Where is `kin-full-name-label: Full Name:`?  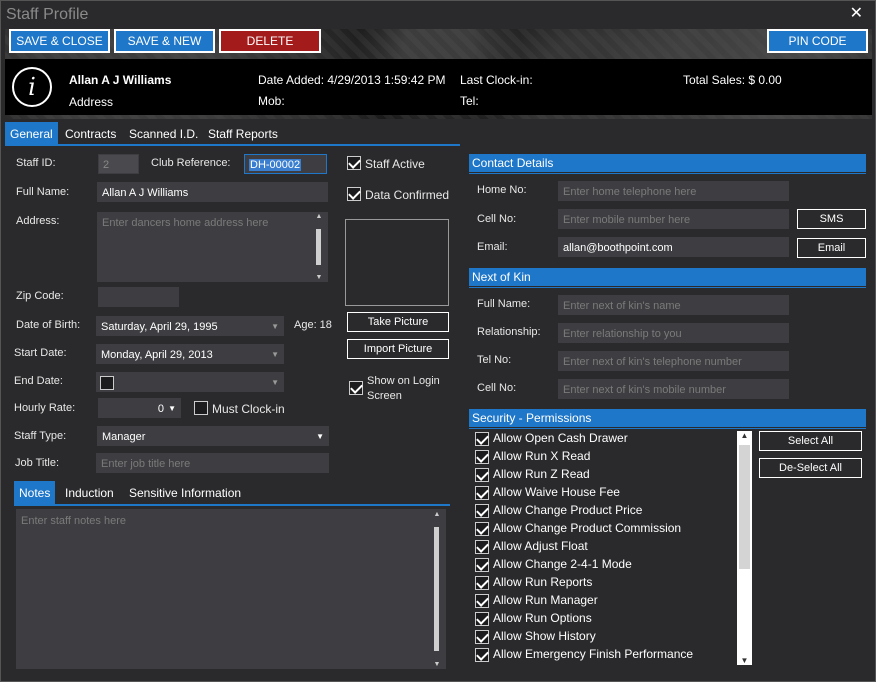
kin-full-name-label: Full Name: is located at coordinates (504, 304).